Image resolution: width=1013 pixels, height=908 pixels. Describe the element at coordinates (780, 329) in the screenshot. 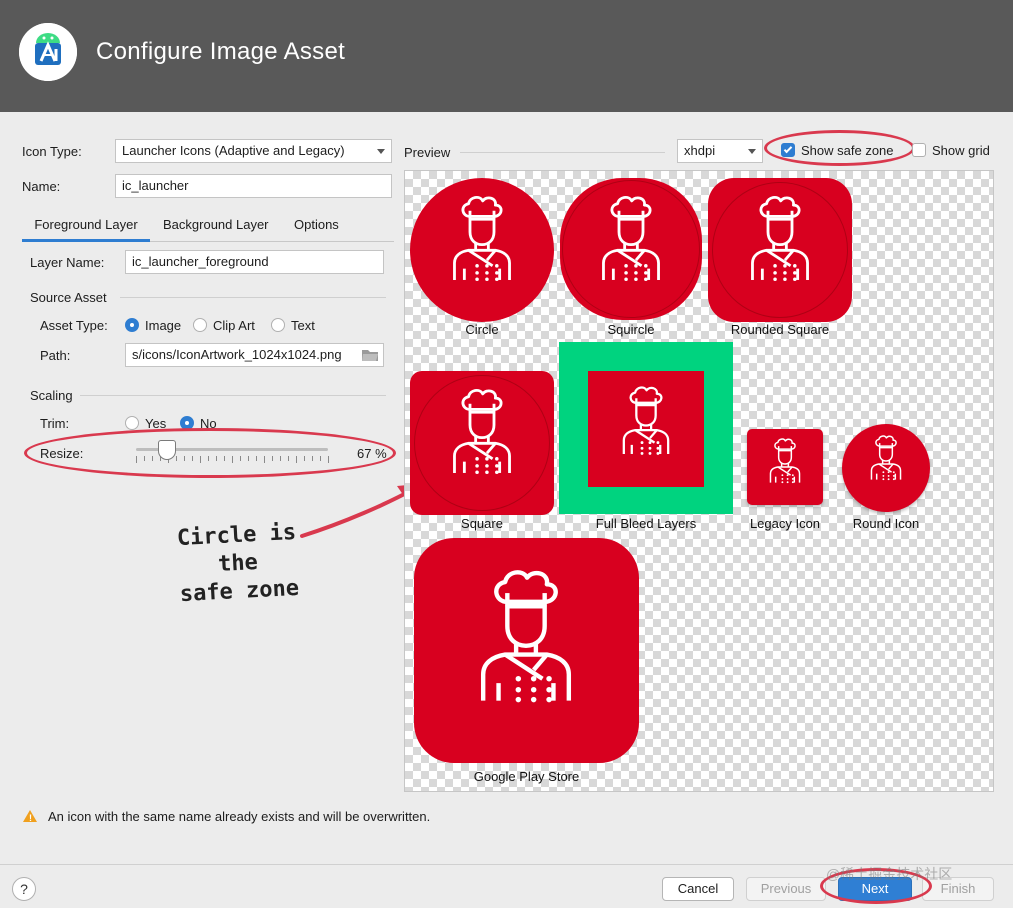

I see `caption-rounded-square: Rounded Square` at that location.